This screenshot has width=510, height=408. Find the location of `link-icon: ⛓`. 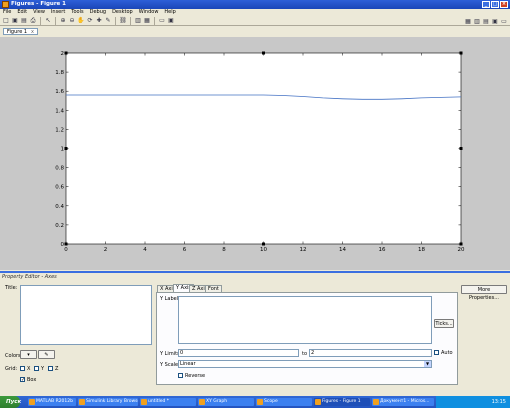

link-icon: ⛓ is located at coordinates (123, 21).